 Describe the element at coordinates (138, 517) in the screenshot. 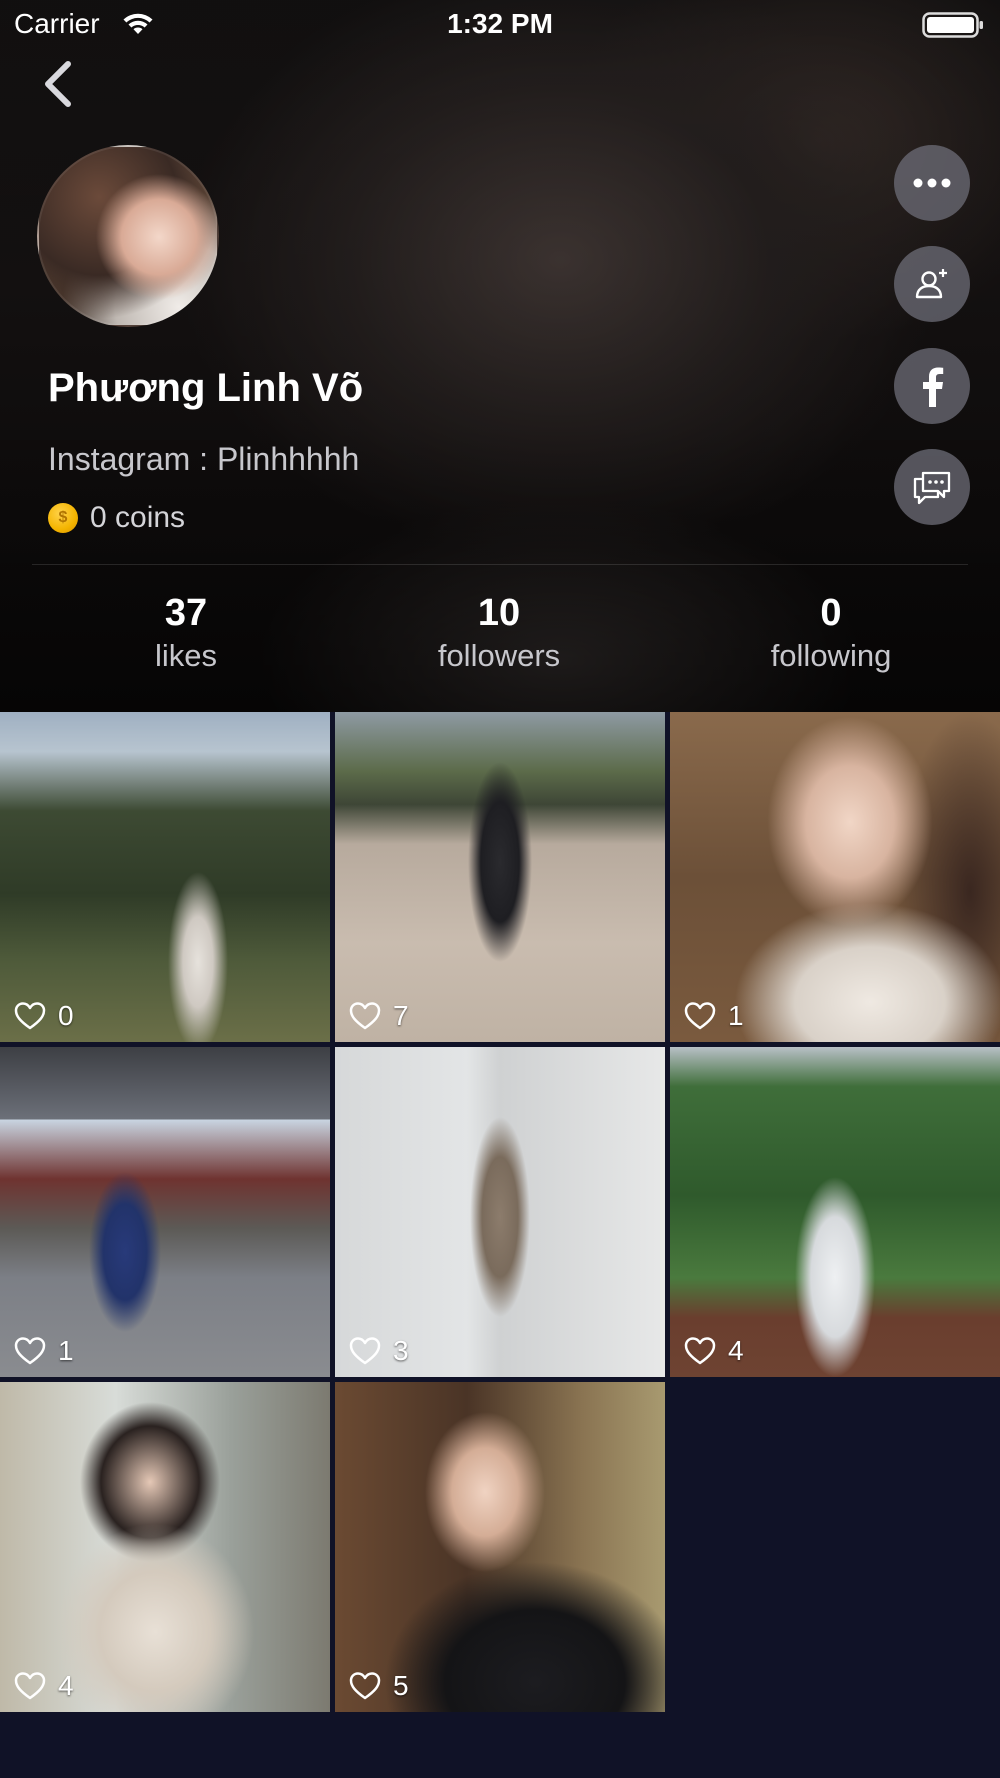

I see `coins-label: 0 coins` at that location.